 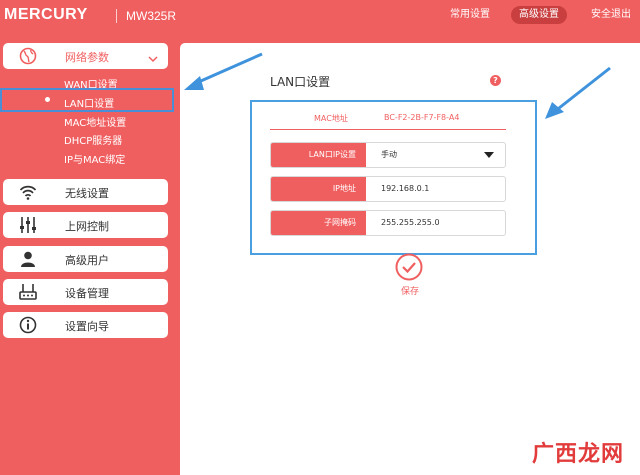 I want to click on sidebar-item-label: 上网控制, so click(x=87, y=226).